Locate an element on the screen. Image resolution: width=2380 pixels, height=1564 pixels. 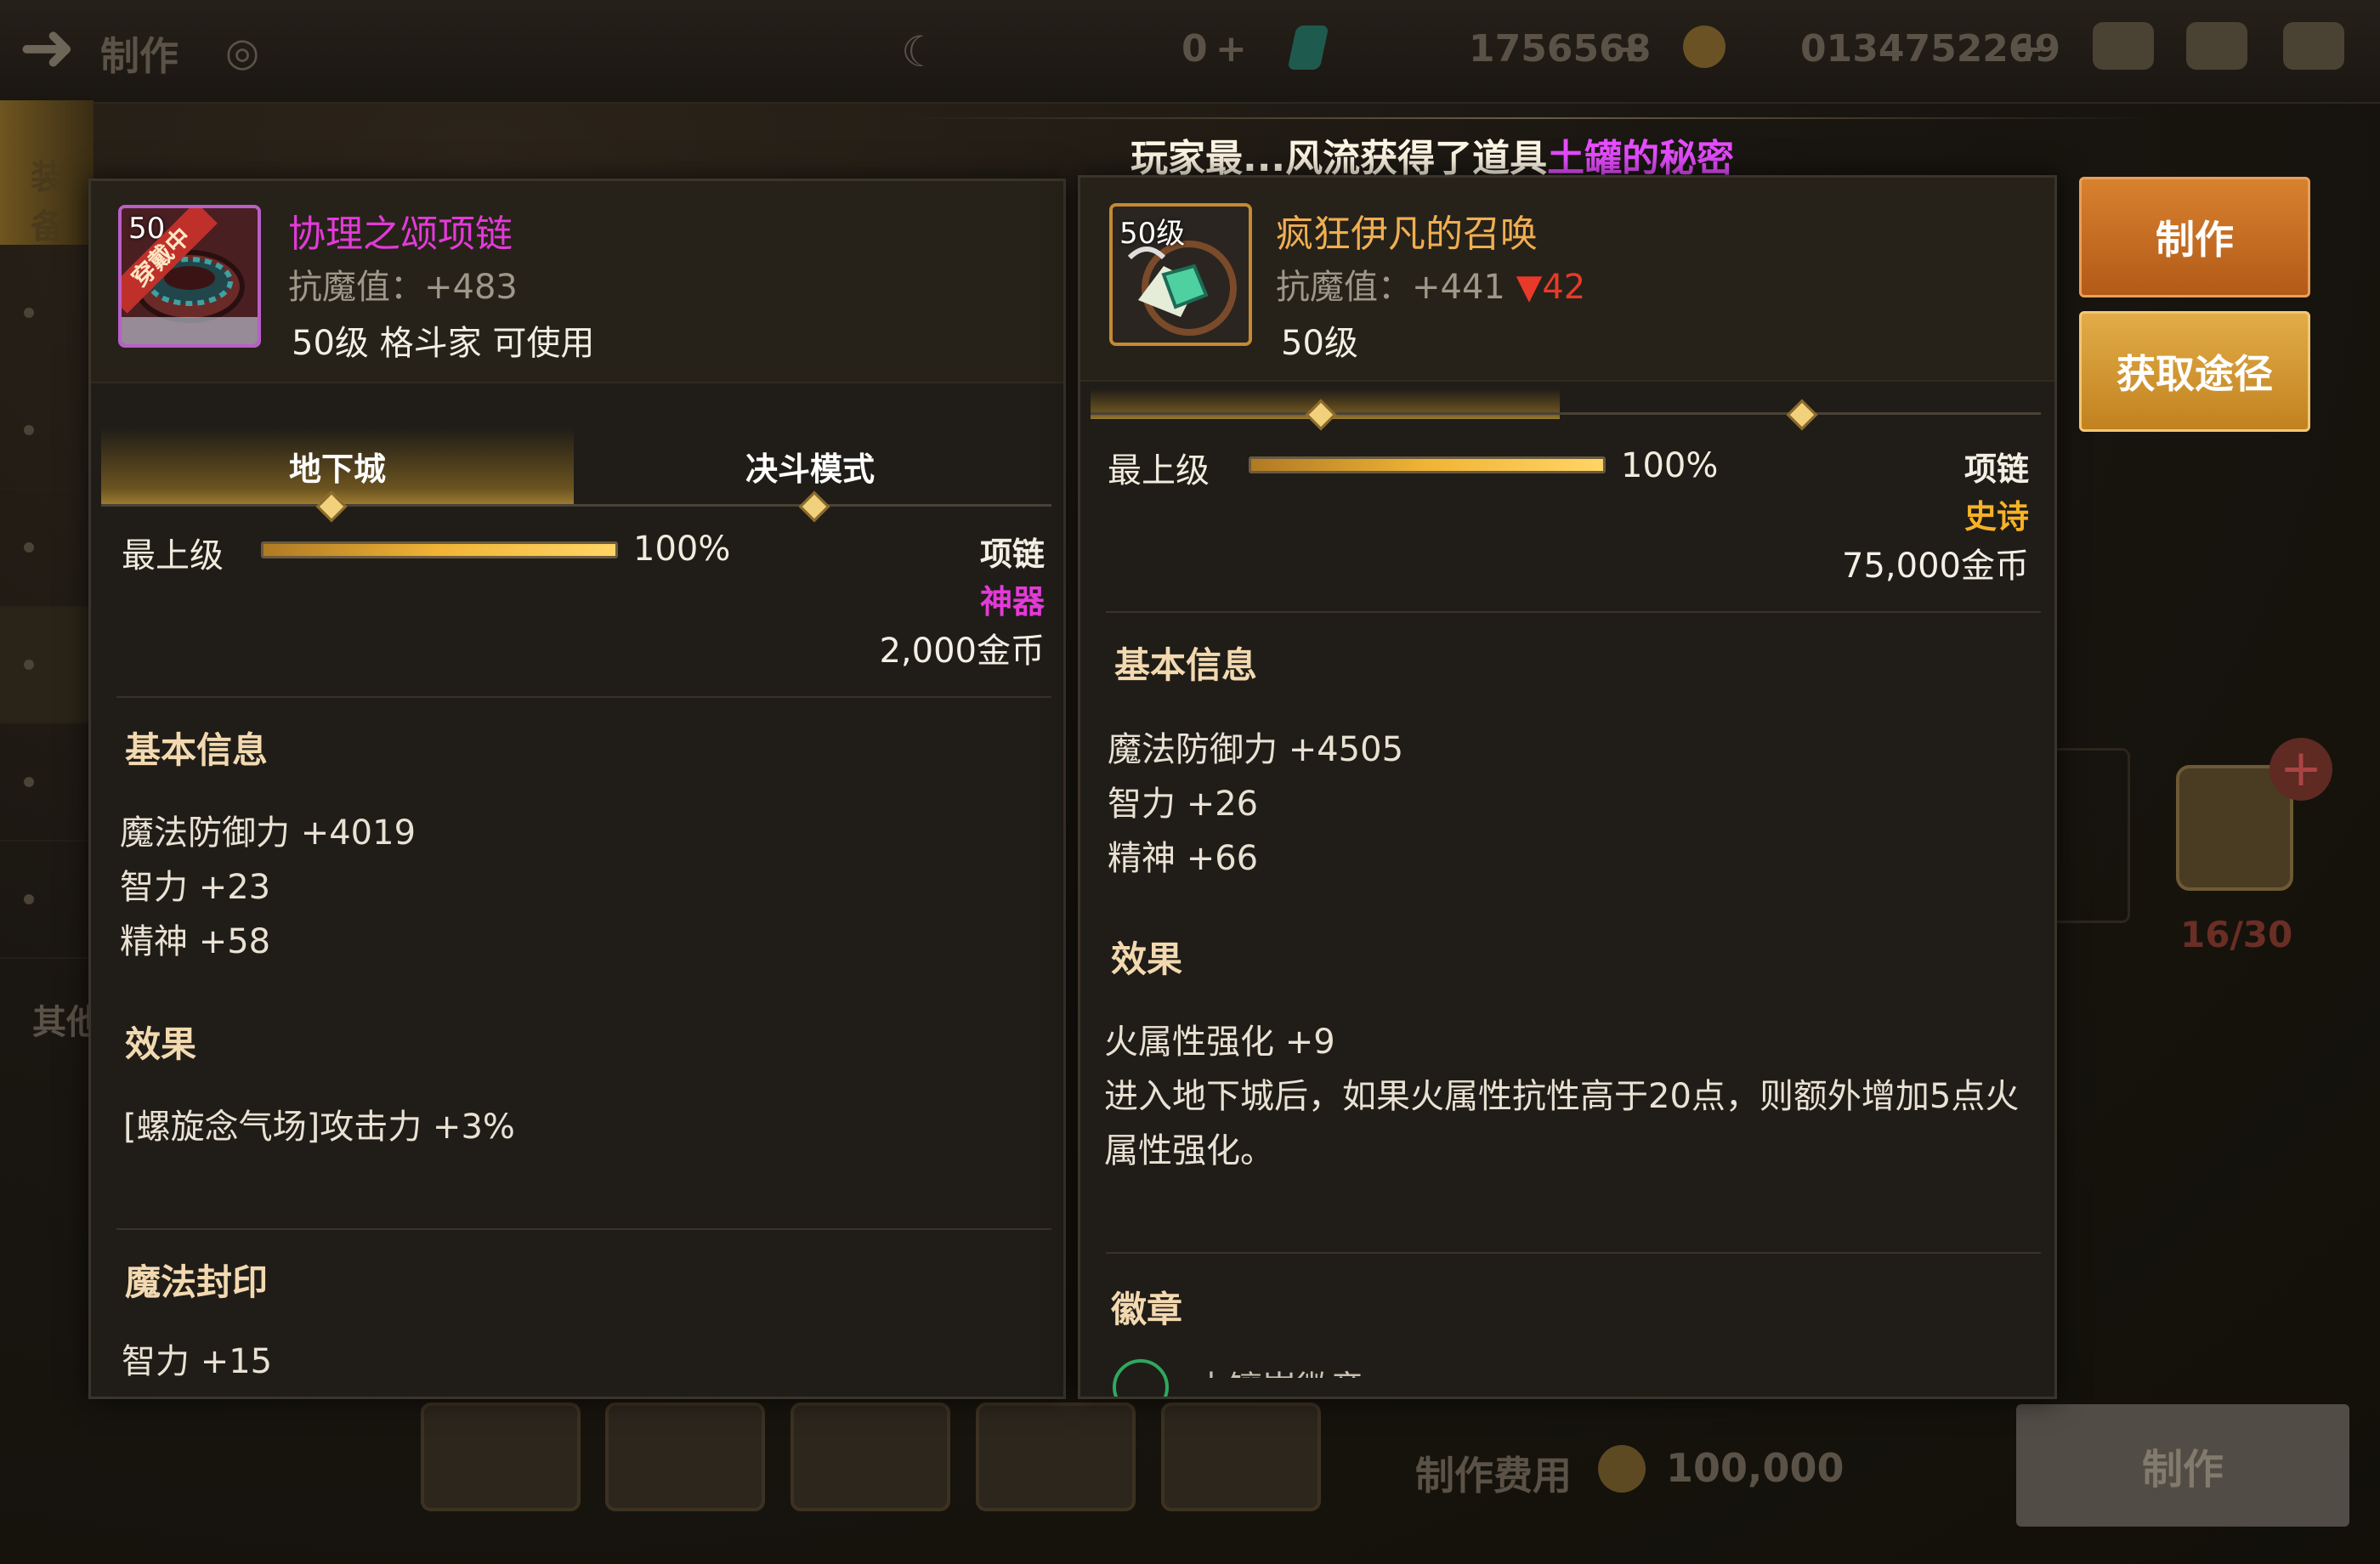
compare-item-requirement: 50级 is located at coordinates (1319, 343).